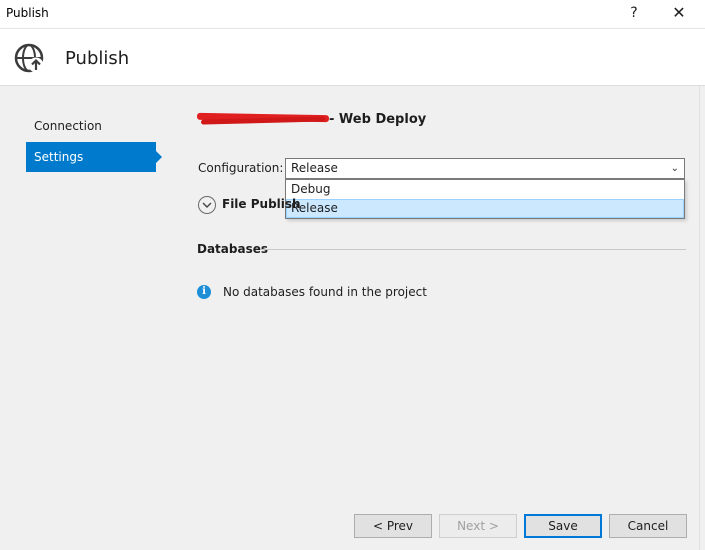 The image size is (705, 550). I want to click on configuration-selected-value: Release, so click(314, 168).